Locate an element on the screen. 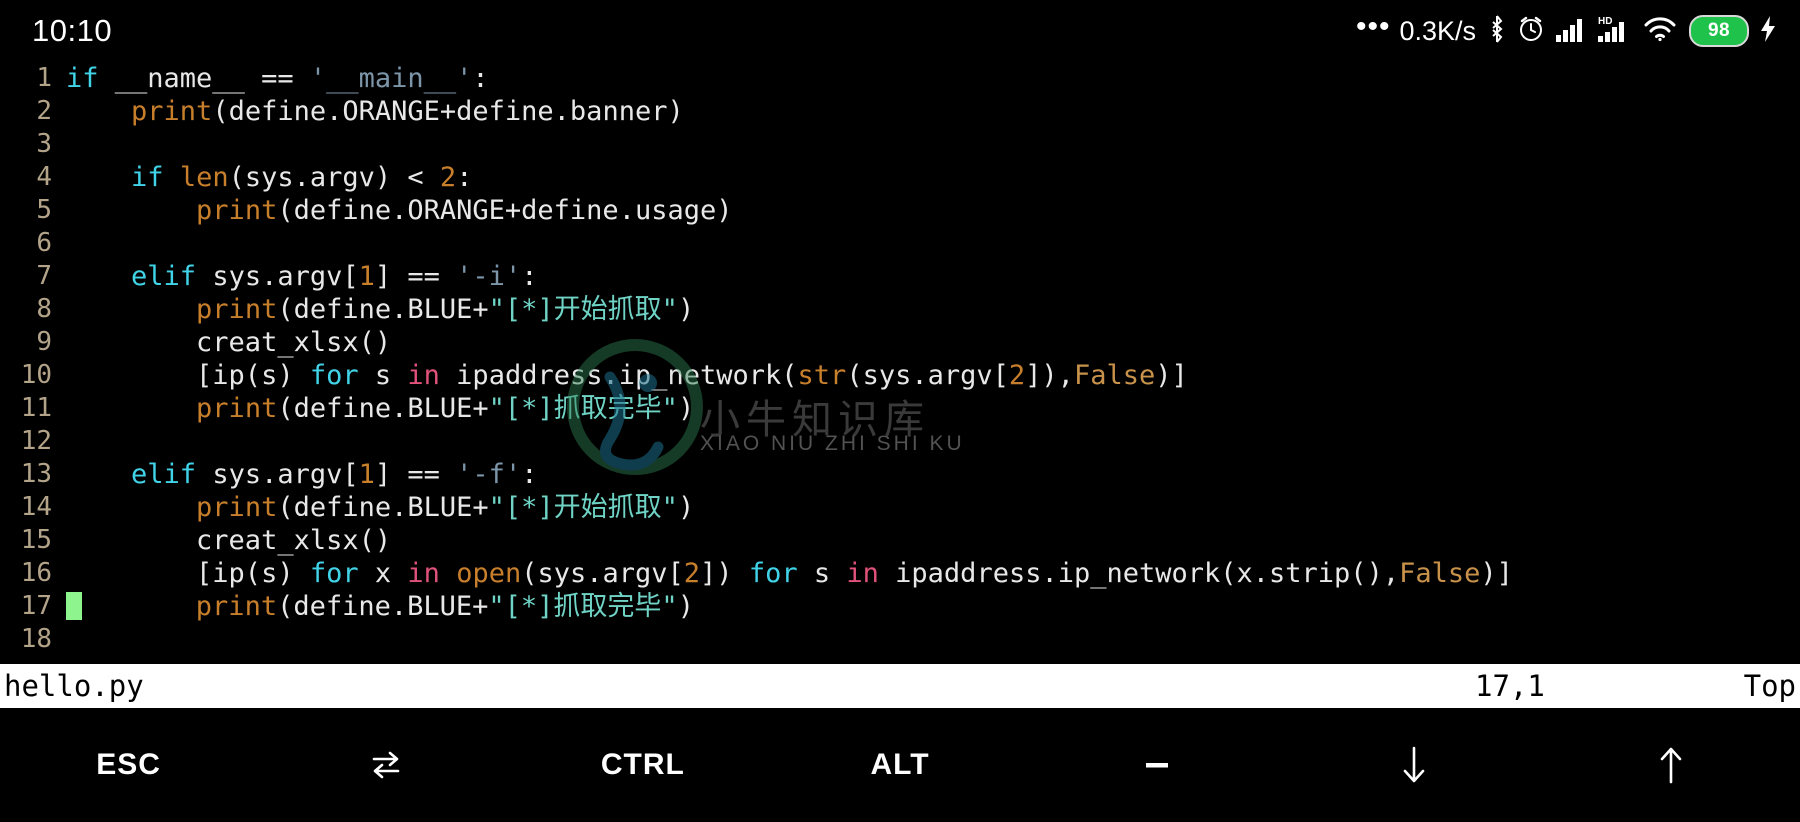 This screenshot has width=1800, height=822. text-cursor is located at coordinates (74, 605).